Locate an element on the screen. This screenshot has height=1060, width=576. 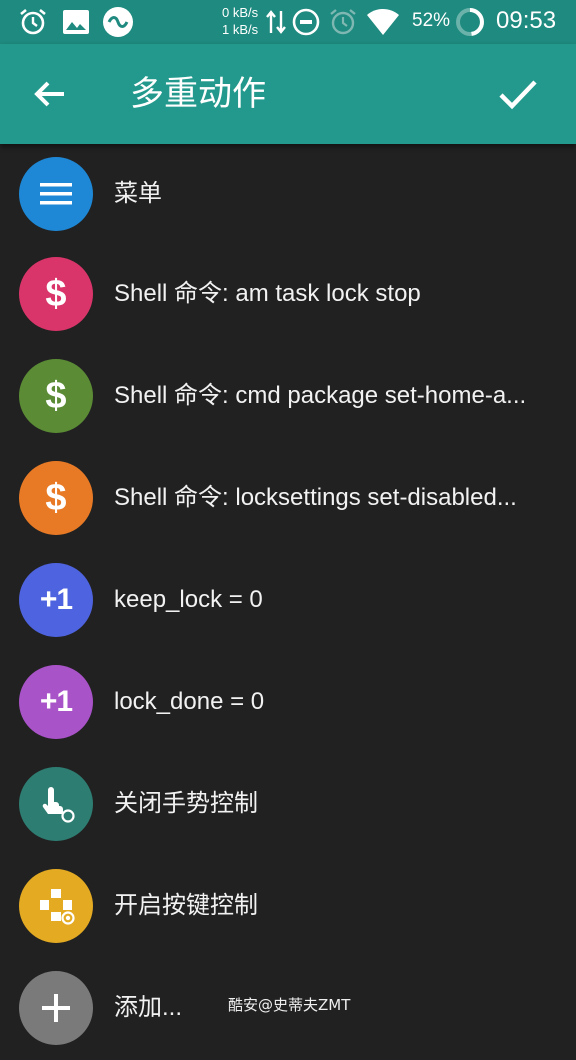
clock: 09:53 is located at coordinates (526, 20).